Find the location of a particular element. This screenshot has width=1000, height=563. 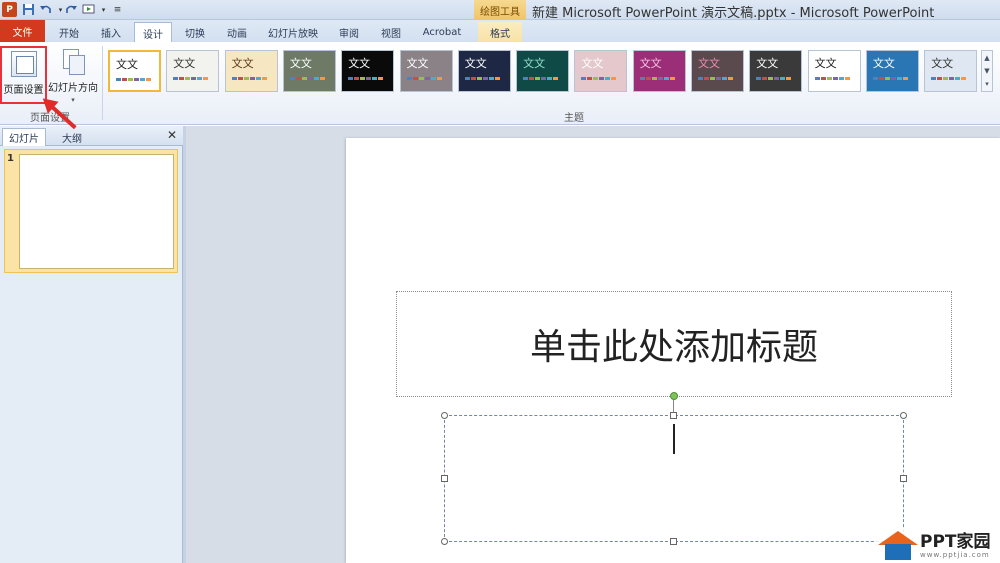

tab-slides: 幻灯片 is located at coordinates (24, 137).